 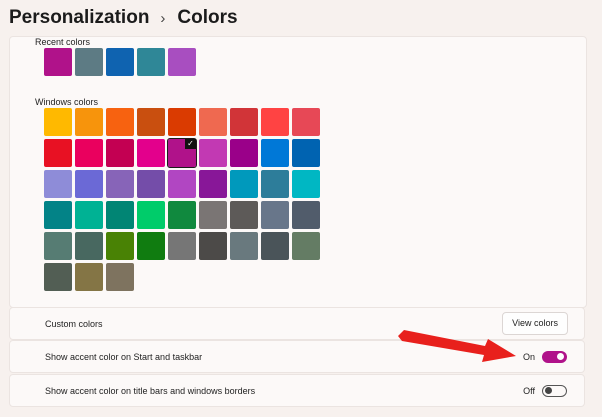 What do you see at coordinates (207, 17) in the screenshot?
I see `page-title: Colors` at bounding box center [207, 17].